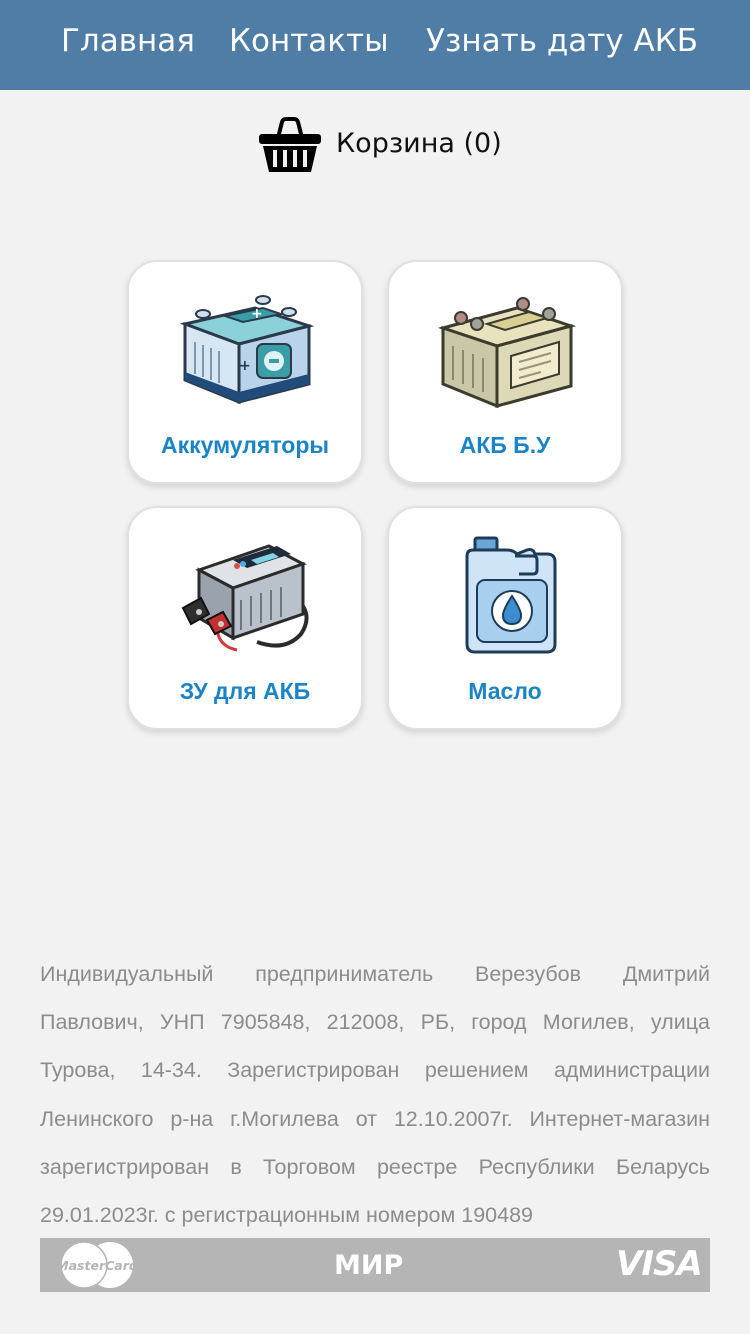  I want to click on top-nav: Главная Контакты Узнать дату АКБ, so click(375, 45).